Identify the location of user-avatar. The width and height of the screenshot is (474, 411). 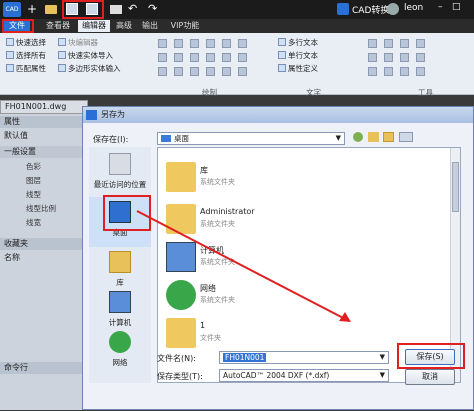
(393, 9).